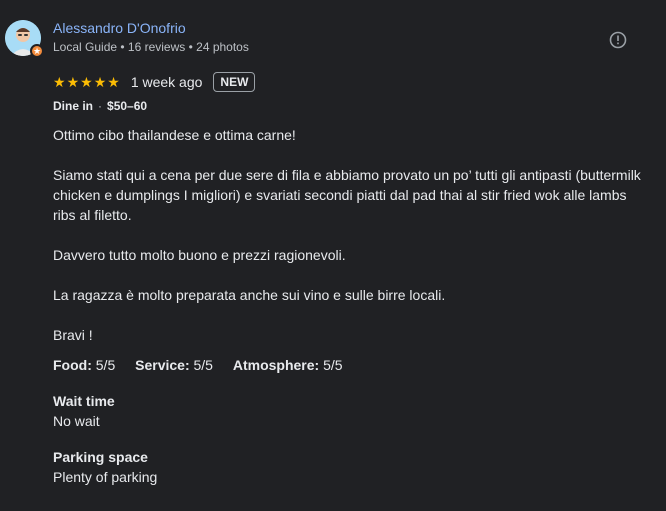 Image resolution: width=666 pixels, height=511 pixels. Describe the element at coordinates (105, 477) in the screenshot. I see `parking-value: Plenty of parking` at that location.